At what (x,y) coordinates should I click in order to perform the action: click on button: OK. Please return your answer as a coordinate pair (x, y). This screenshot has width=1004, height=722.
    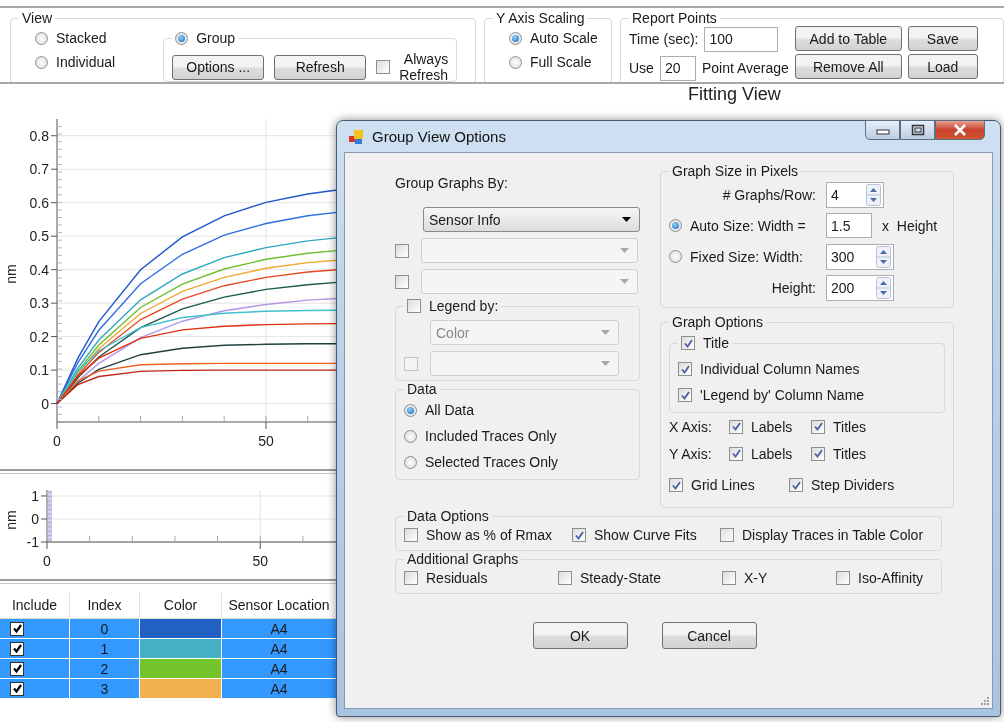
    Looking at the image, I should click on (580, 635).